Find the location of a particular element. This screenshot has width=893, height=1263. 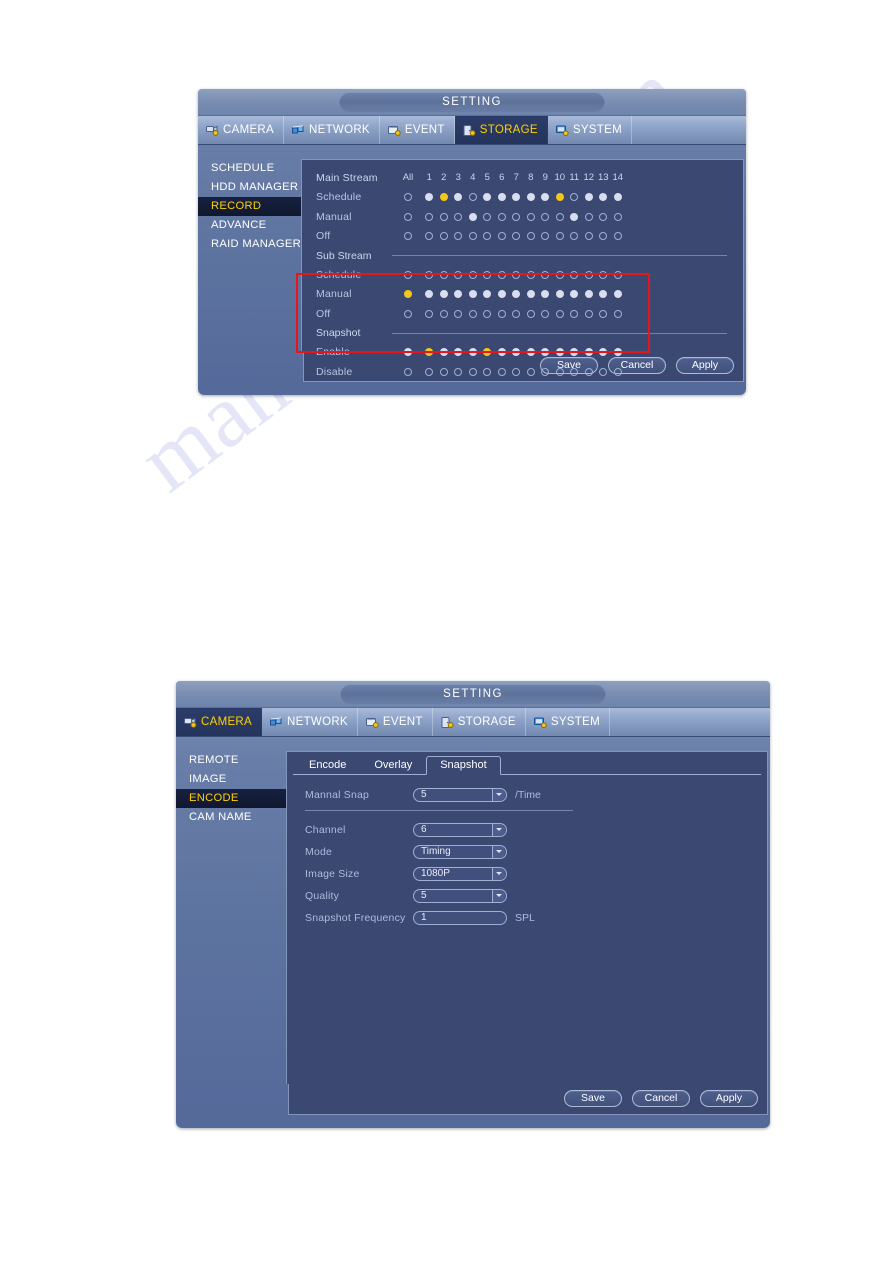

radio-schedule-ch14 is located at coordinates (617, 274).